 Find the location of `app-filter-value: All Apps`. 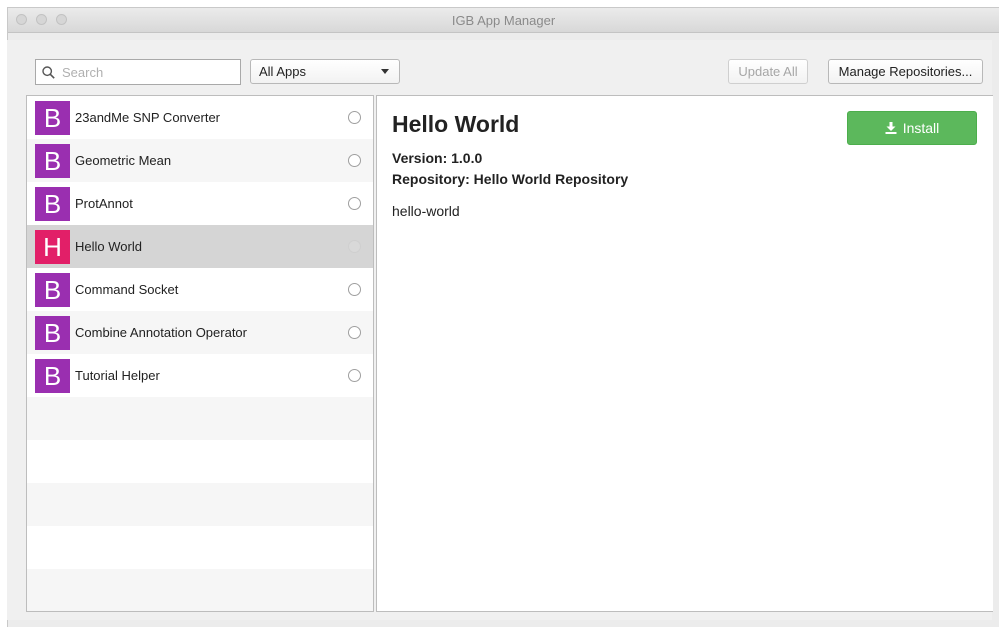

app-filter-value: All Apps is located at coordinates (282, 71).